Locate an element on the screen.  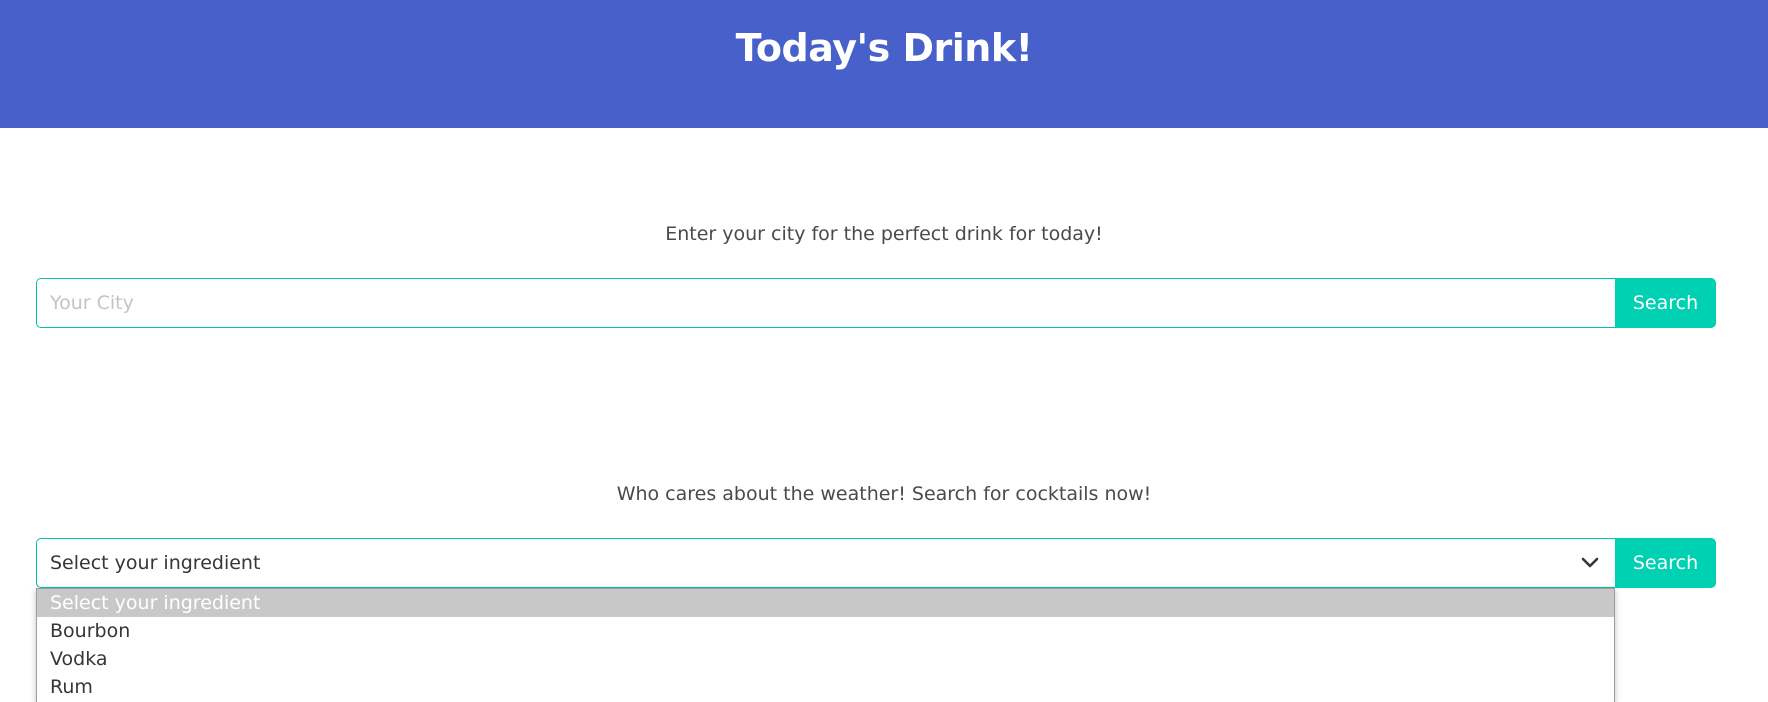
chevron-down-icon is located at coordinates (1590, 563).